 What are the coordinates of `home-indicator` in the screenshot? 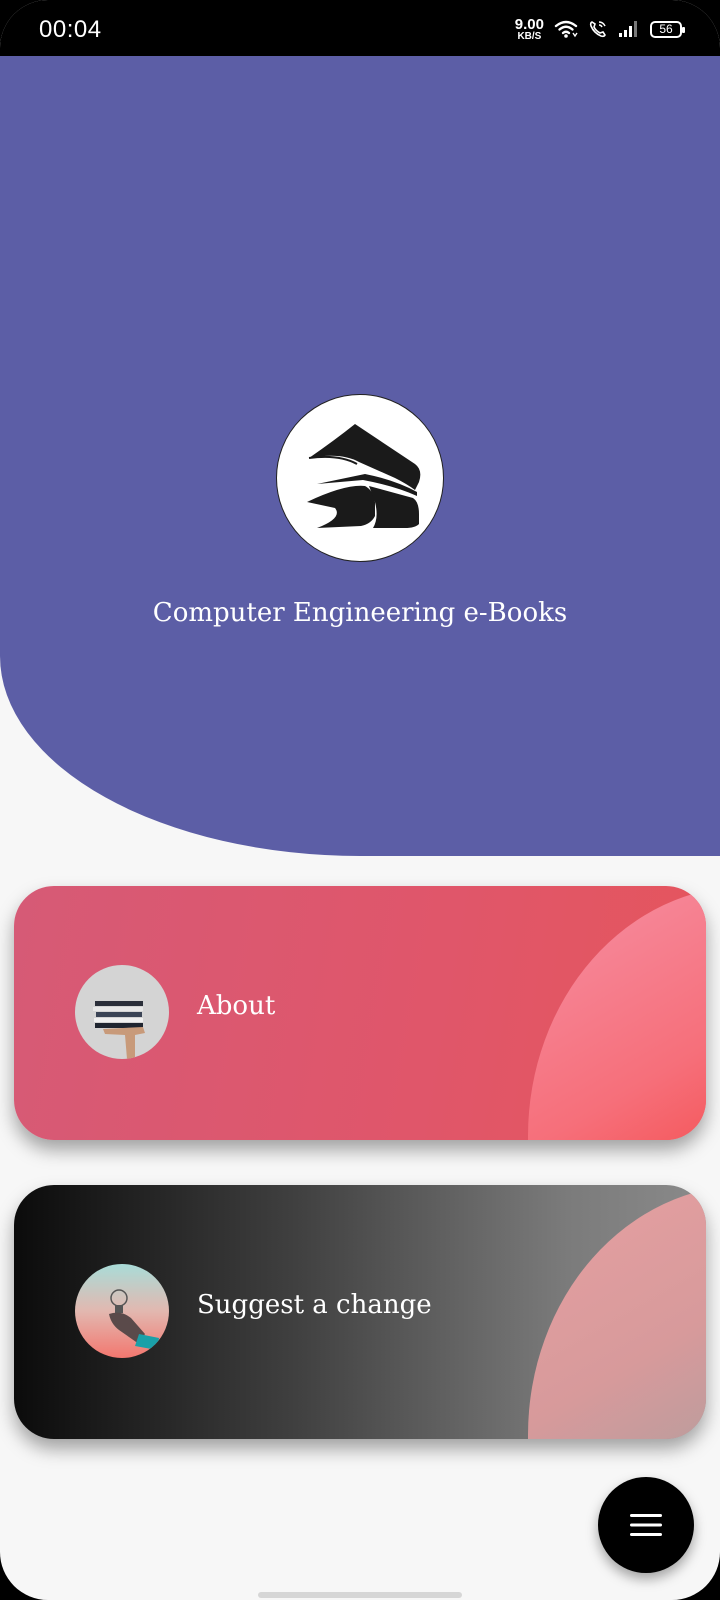 It's located at (360, 1595).